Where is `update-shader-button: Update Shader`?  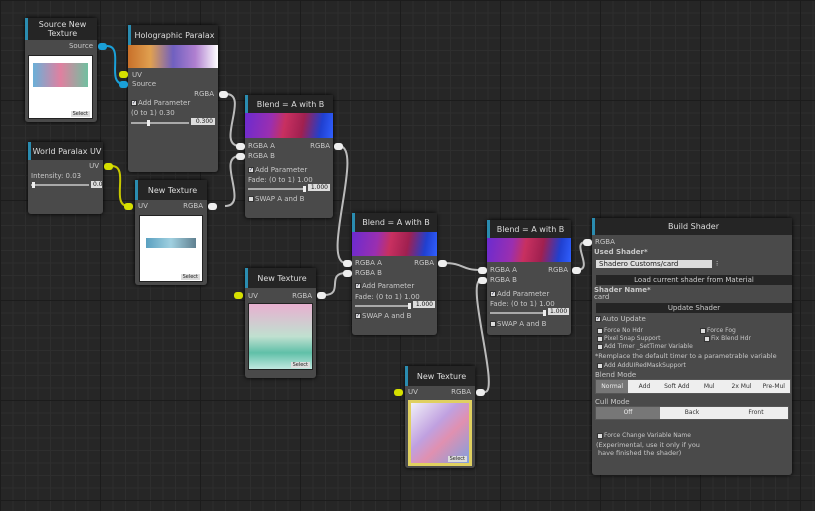
update-shader-button: Update Shader is located at coordinates (694, 308).